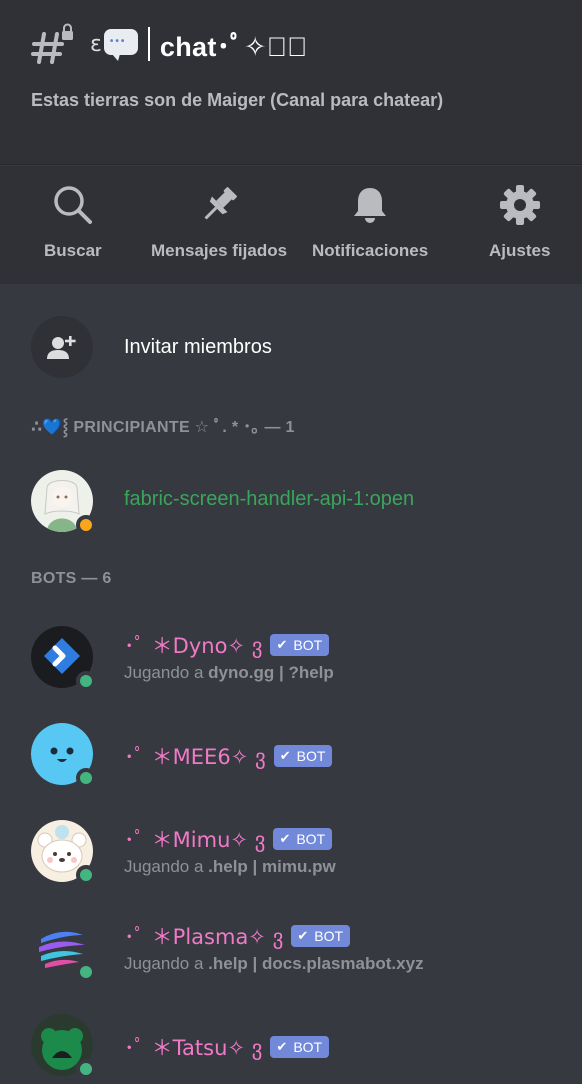 Image resolution: width=582 pixels, height=1084 pixels. What do you see at coordinates (71, 578) in the screenshot?
I see `role-section-bots: BOTS — 6` at bounding box center [71, 578].